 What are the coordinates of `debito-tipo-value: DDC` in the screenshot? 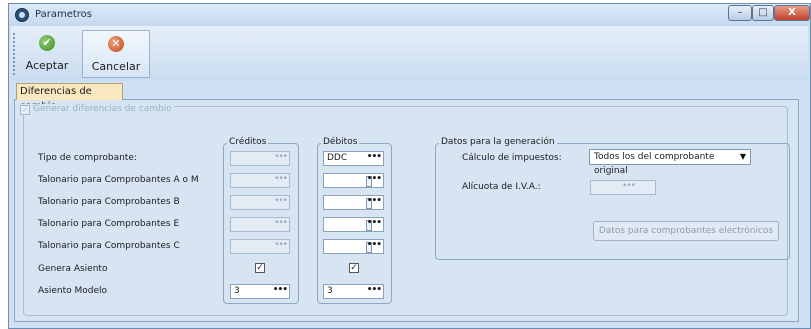 It's located at (337, 158).